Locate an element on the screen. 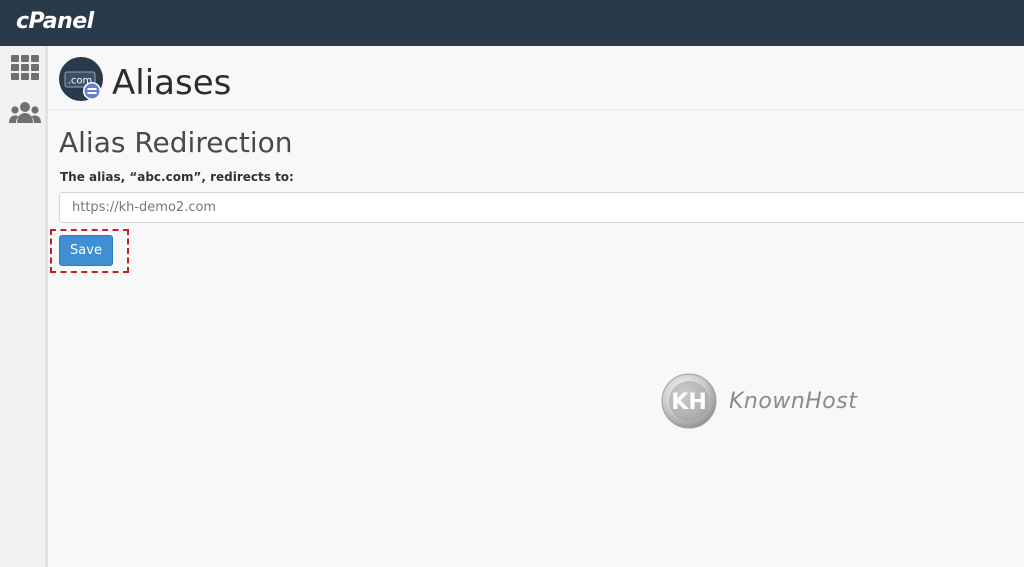 This screenshot has height=567, width=1024. sidebar is located at coordinates (24, 306).